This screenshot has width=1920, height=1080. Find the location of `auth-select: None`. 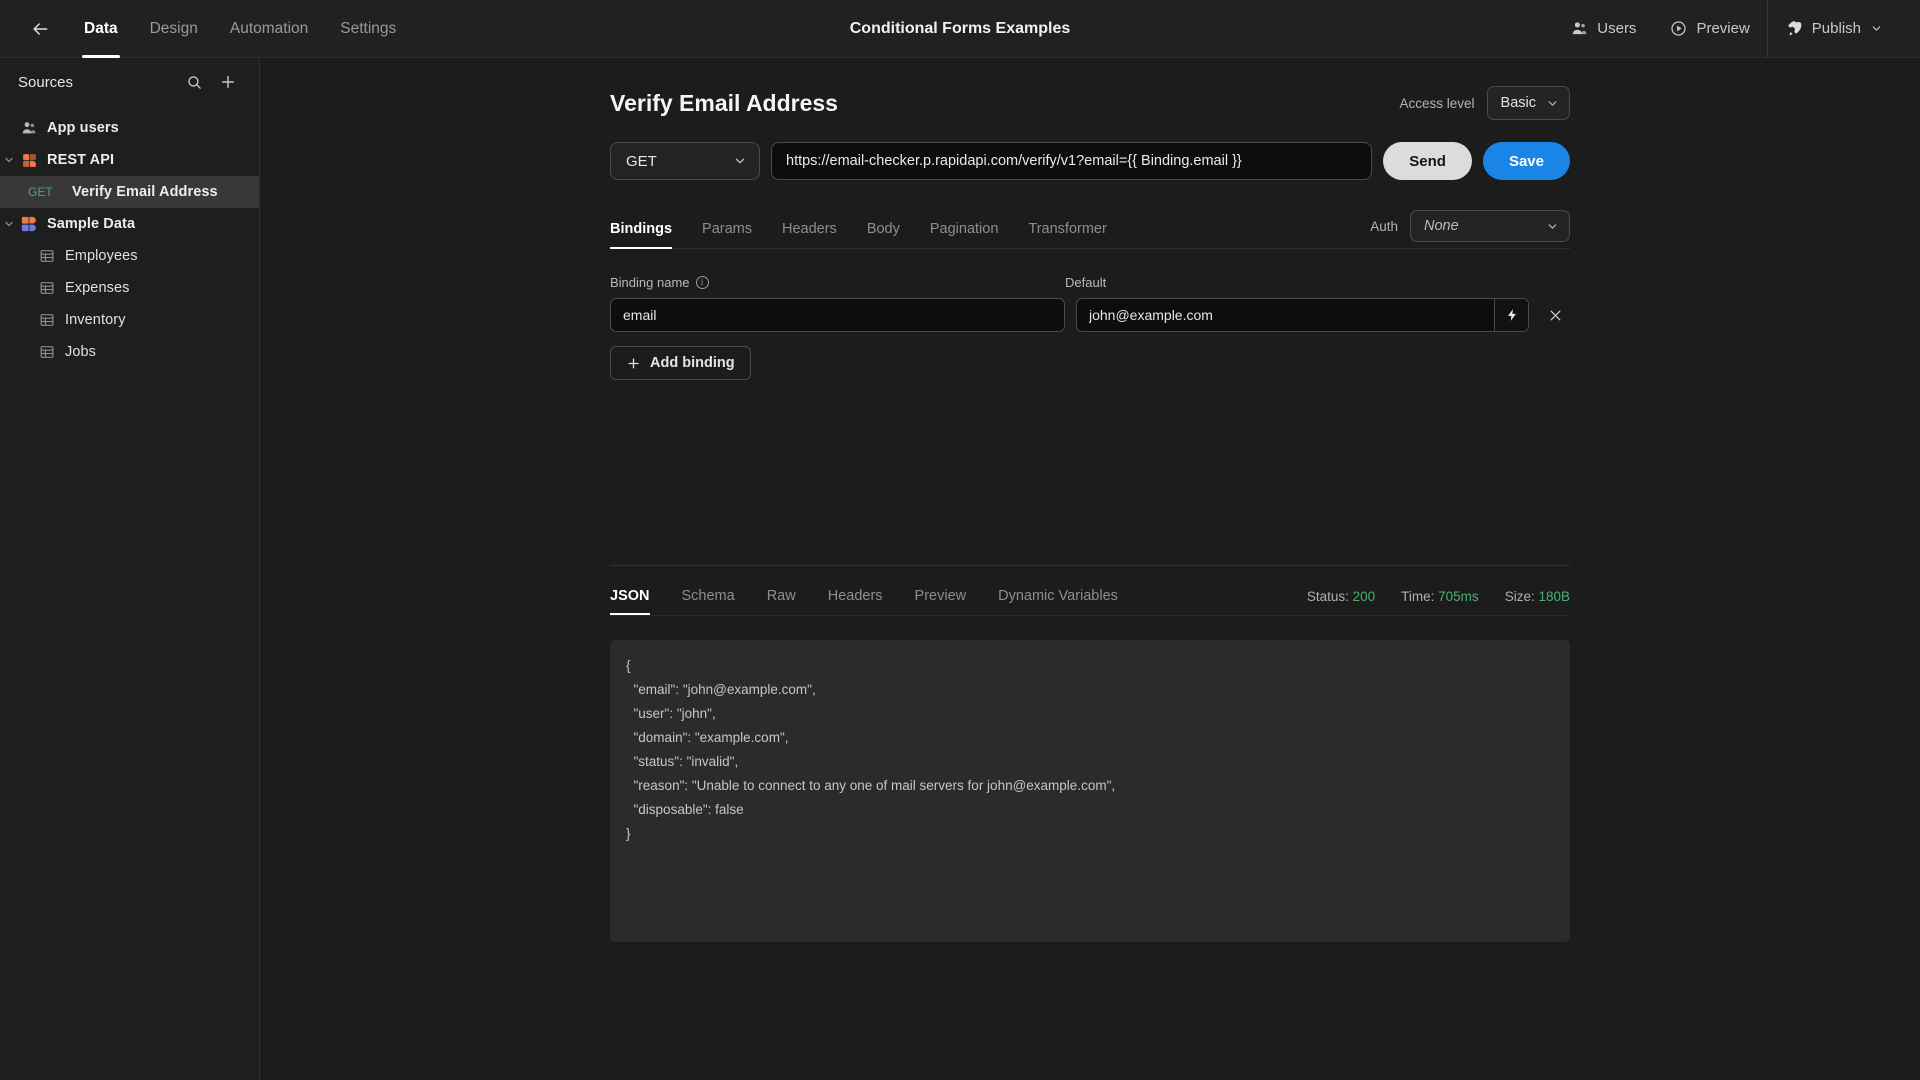

auth-select: None is located at coordinates (1490, 226).